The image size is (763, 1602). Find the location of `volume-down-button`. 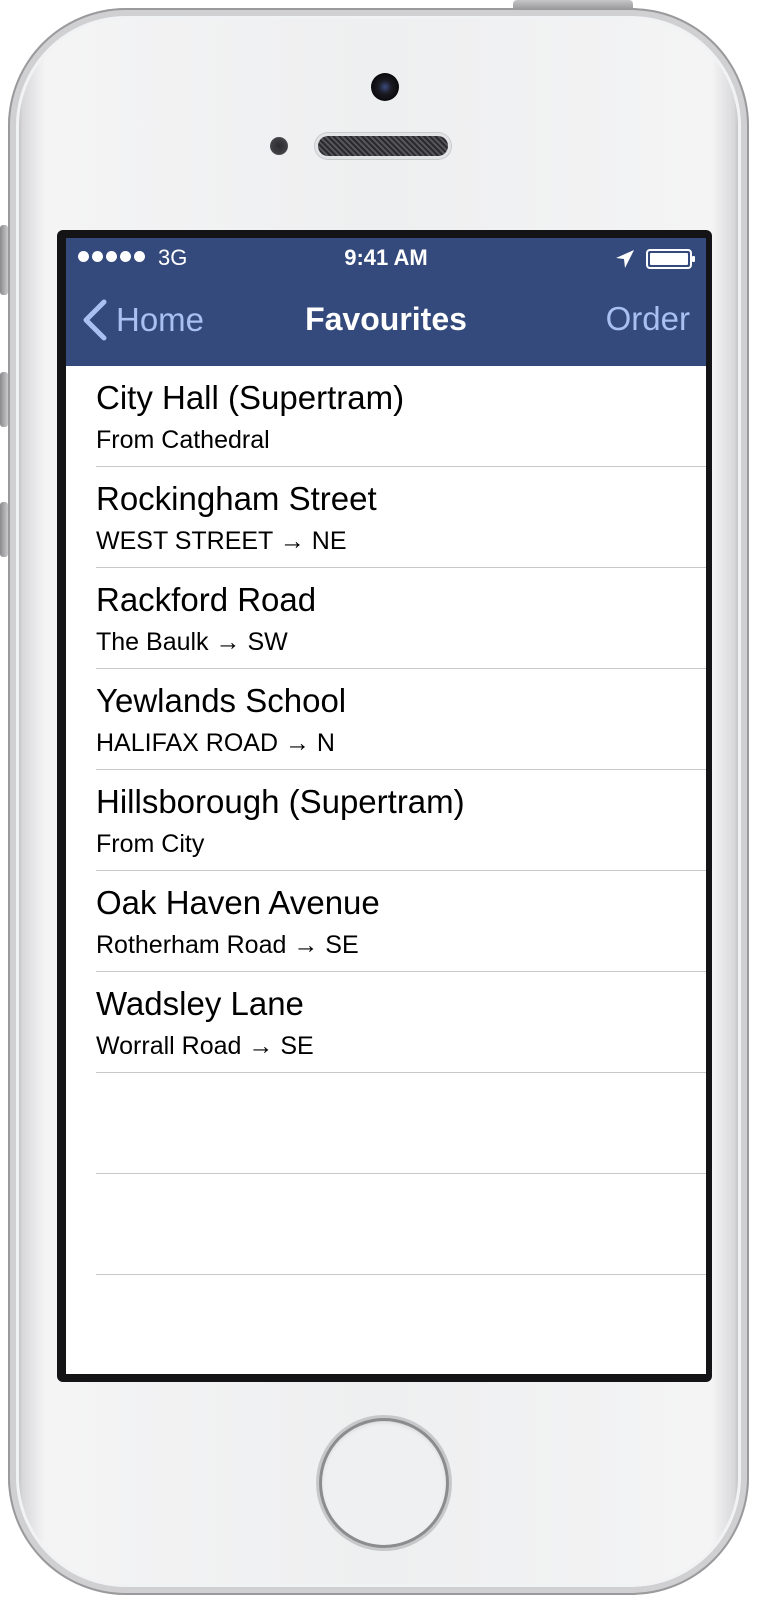

volume-down-button is located at coordinates (4, 529).